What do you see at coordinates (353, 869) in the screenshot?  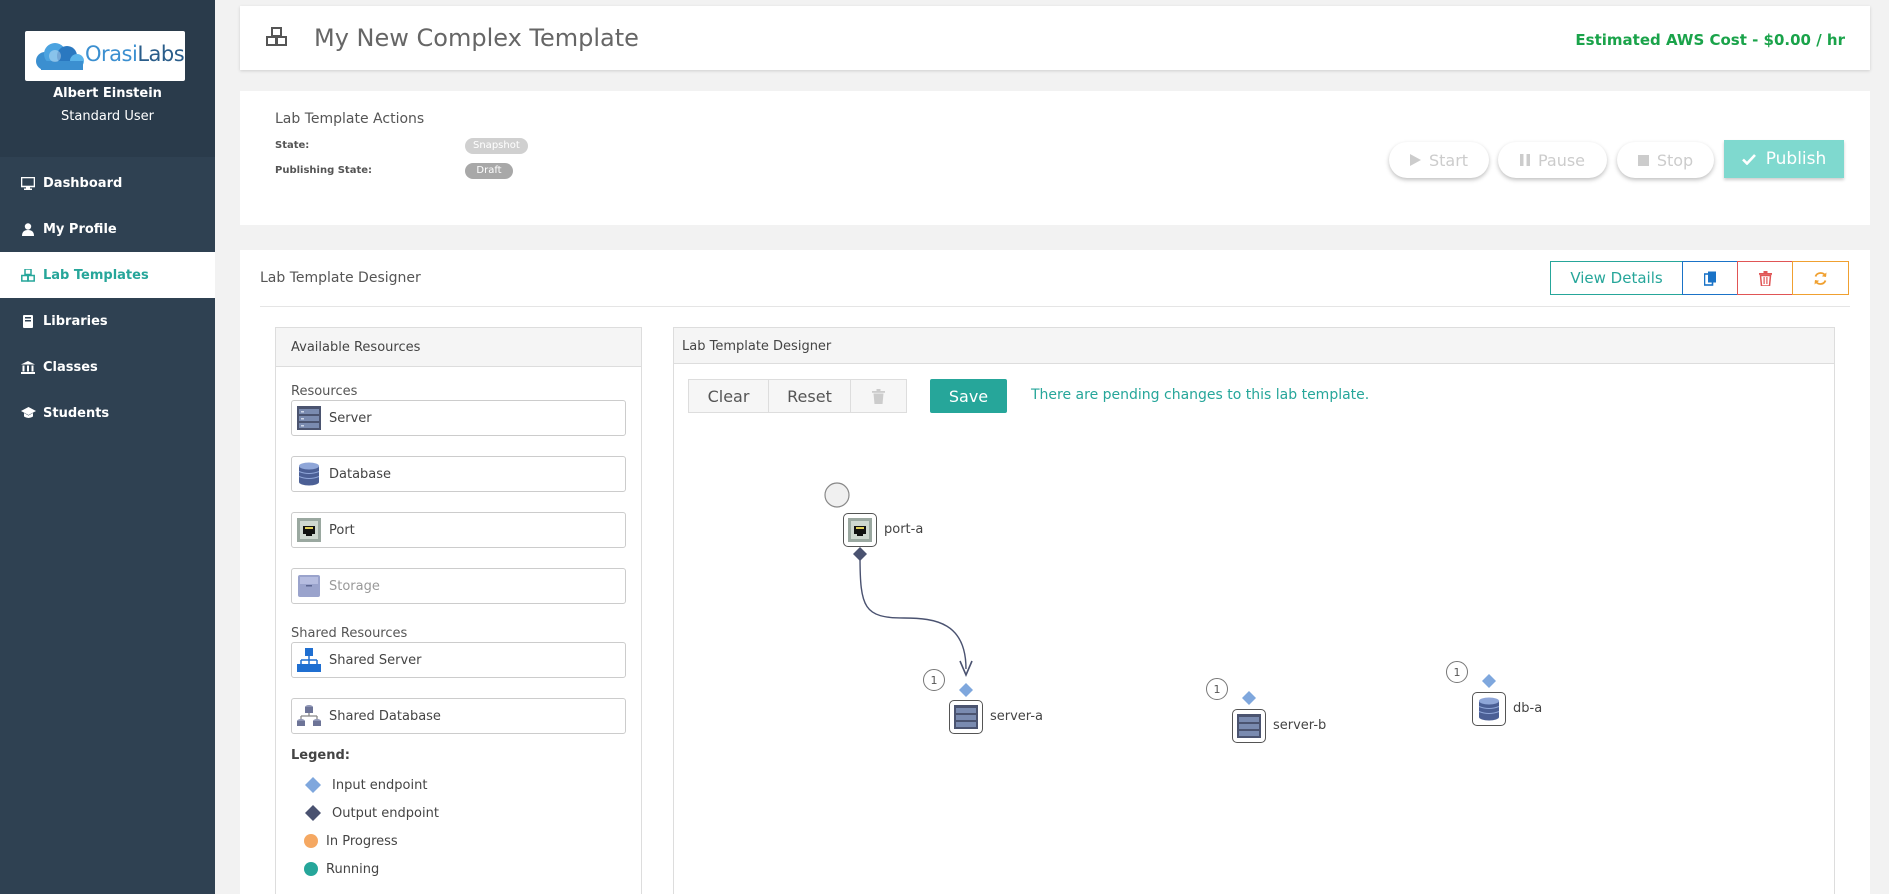 I see `legend-label: Running` at bounding box center [353, 869].